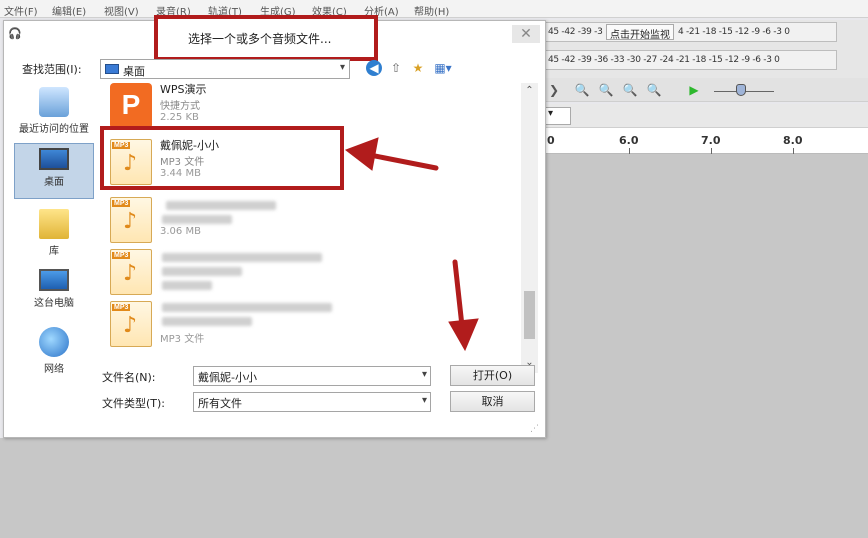 This screenshot has height=538, width=868. What do you see at coordinates (54, 369) in the screenshot?
I see `place-label: 网络` at bounding box center [54, 369].